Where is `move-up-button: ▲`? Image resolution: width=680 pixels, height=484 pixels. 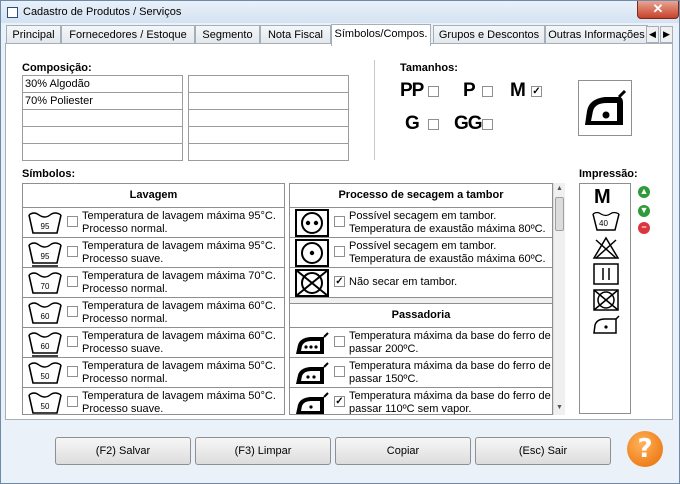
move-up-button: ▲ is located at coordinates (644, 192).